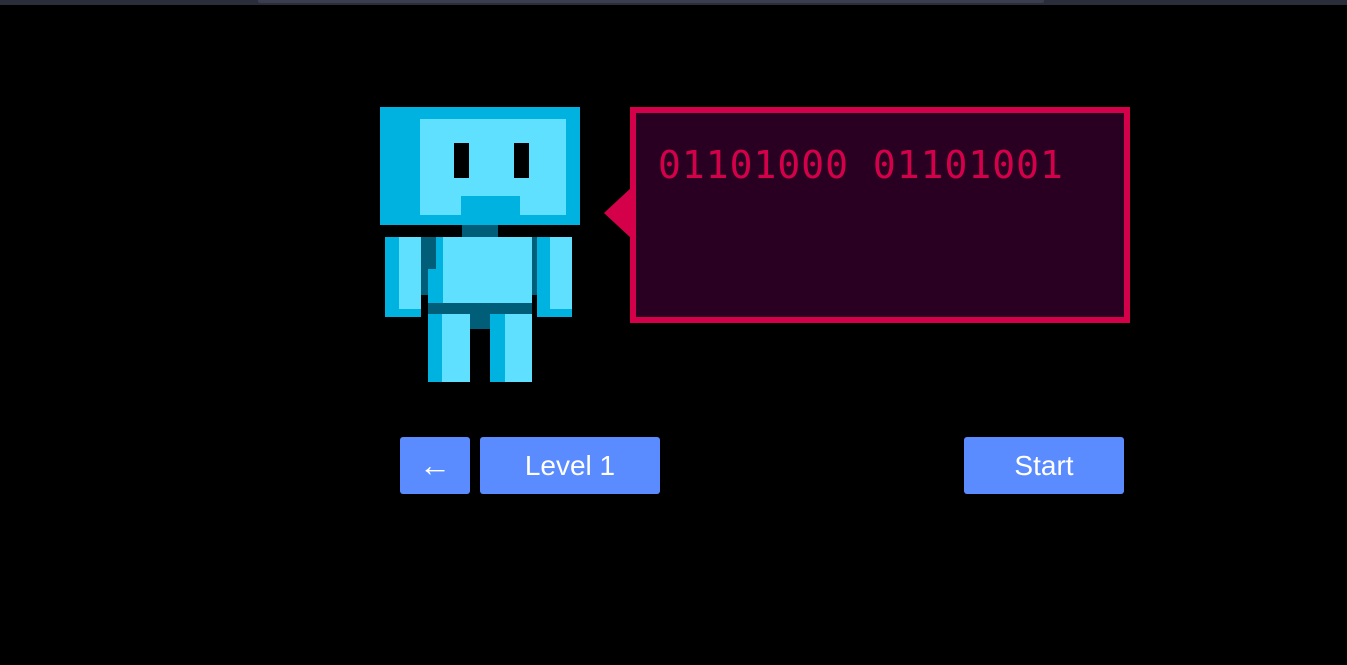 The image size is (1347, 665). I want to click on left-arrow-icon: ←, so click(435, 465).